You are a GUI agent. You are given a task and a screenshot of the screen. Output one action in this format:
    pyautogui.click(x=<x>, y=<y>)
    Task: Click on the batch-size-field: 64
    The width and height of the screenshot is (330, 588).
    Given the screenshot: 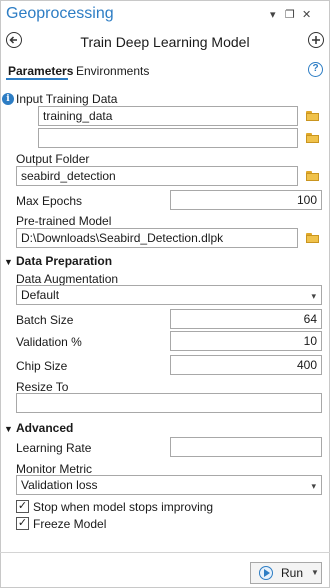 What is the action you would take?
    pyautogui.click(x=246, y=319)
    